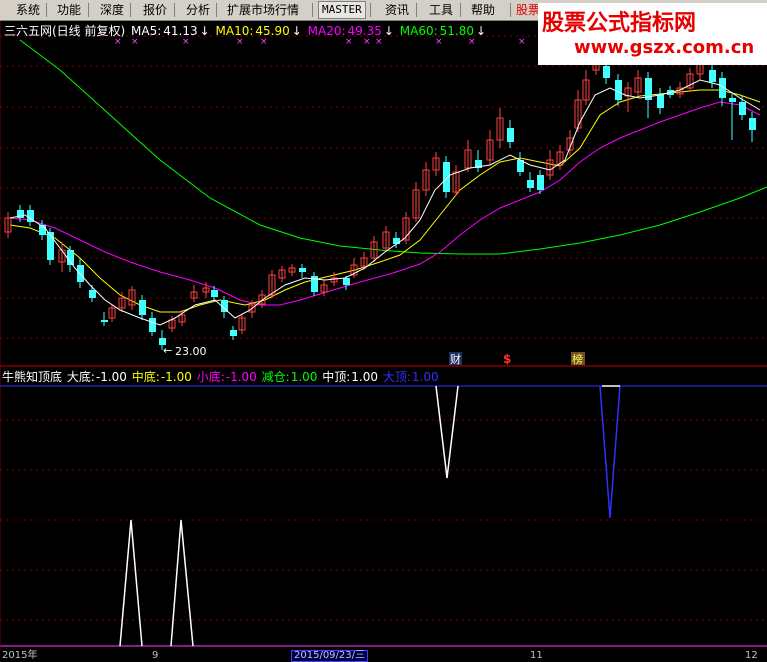 The height and width of the screenshot is (662, 767). Describe the element at coordinates (112, 10) in the screenshot. I see `menu-depth: 深度` at that location.